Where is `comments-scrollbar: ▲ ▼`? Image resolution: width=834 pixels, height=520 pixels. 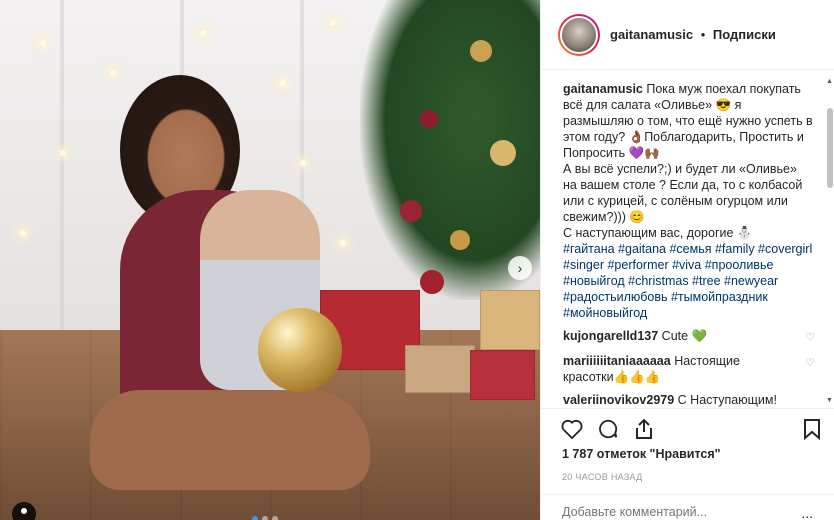
comments-scrollbar: ▲ ▼ is located at coordinates (830, 241).